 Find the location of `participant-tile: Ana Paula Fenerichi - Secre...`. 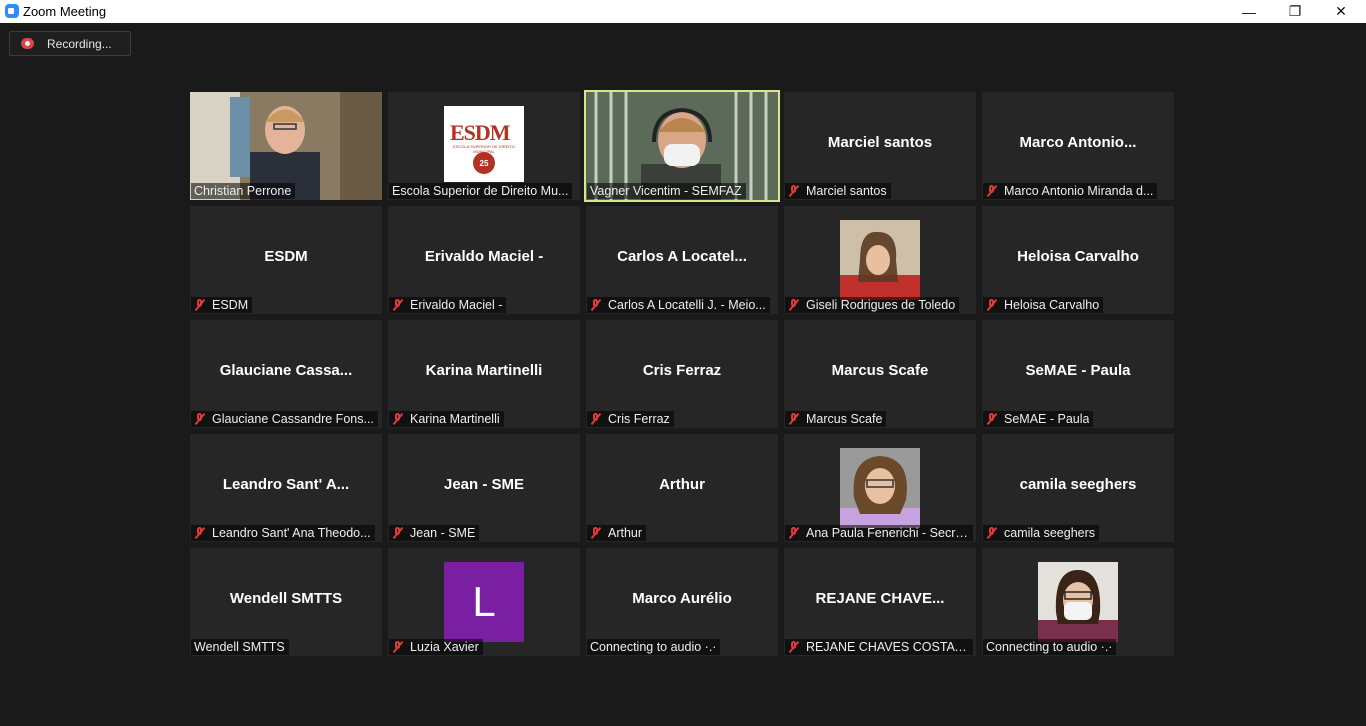

participant-tile: Ana Paula Fenerichi - Secre... is located at coordinates (880, 488).